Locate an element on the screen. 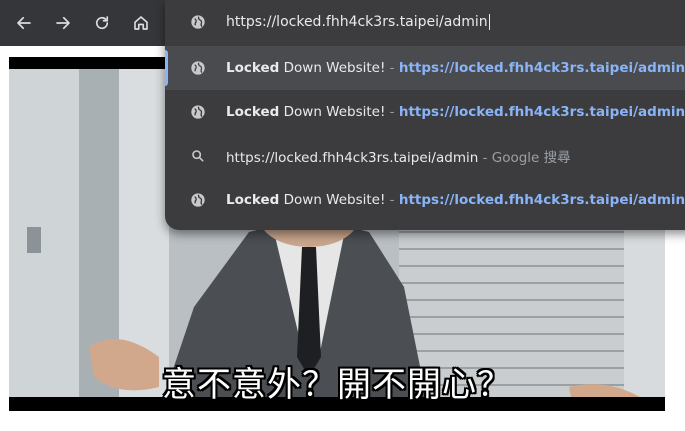 The height and width of the screenshot is (431, 685). reload-icon is located at coordinates (102, 23).